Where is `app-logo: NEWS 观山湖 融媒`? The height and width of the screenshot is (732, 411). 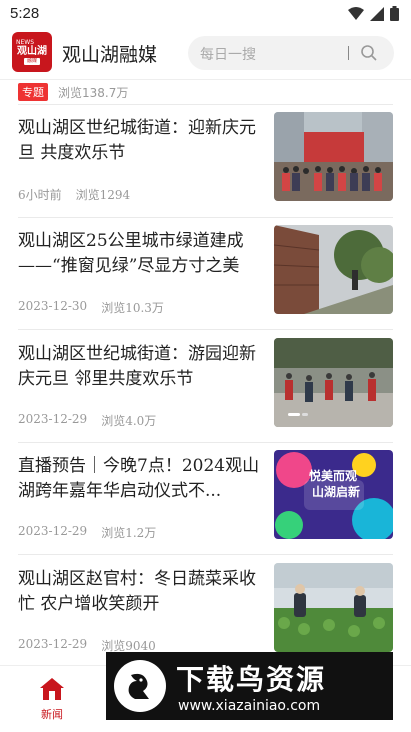 app-logo: NEWS 观山湖 融媒 is located at coordinates (32, 52).